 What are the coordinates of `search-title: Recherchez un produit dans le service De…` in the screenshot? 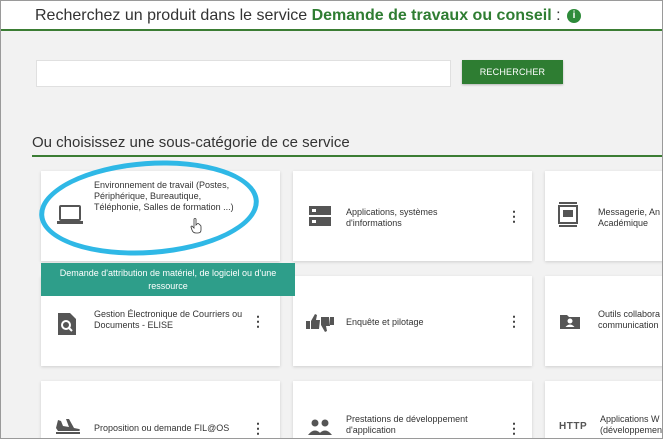 It's located at (308, 16).